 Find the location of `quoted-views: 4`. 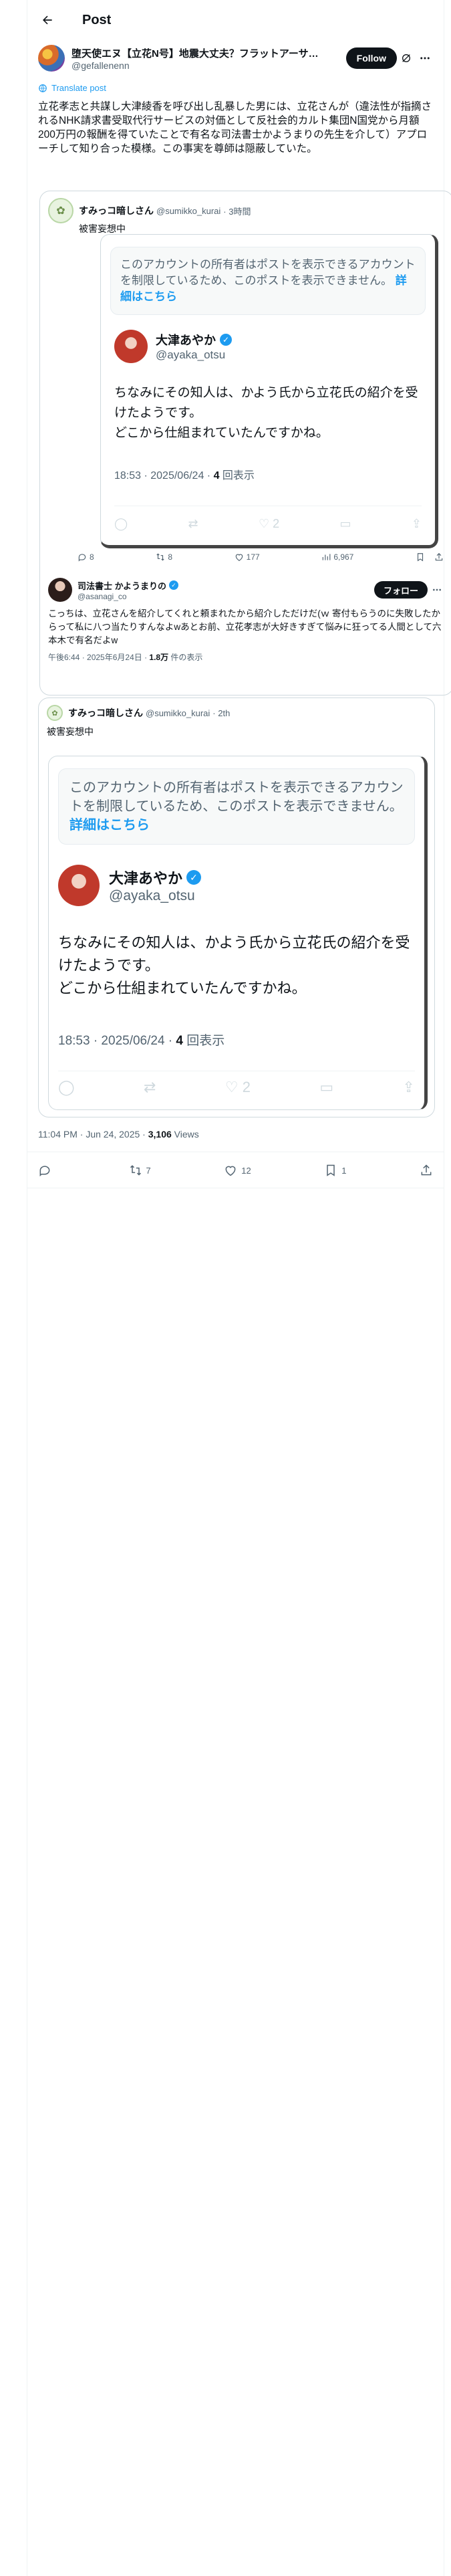

quoted-views: 4 is located at coordinates (179, 1041).